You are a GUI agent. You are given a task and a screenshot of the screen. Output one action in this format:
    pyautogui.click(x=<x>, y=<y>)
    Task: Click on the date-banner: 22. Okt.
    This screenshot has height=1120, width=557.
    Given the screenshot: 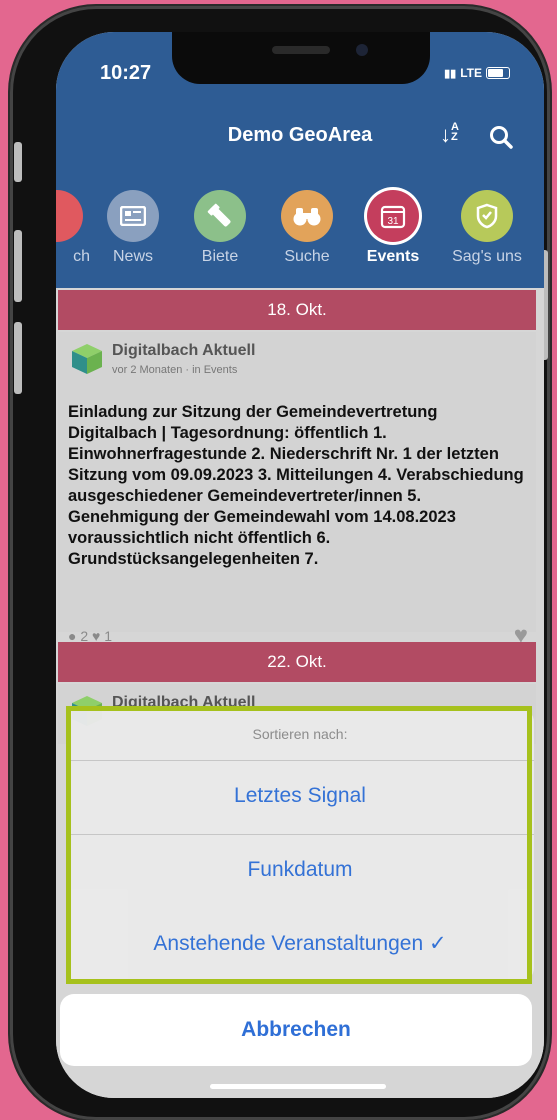 What is the action you would take?
    pyautogui.click(x=297, y=662)
    